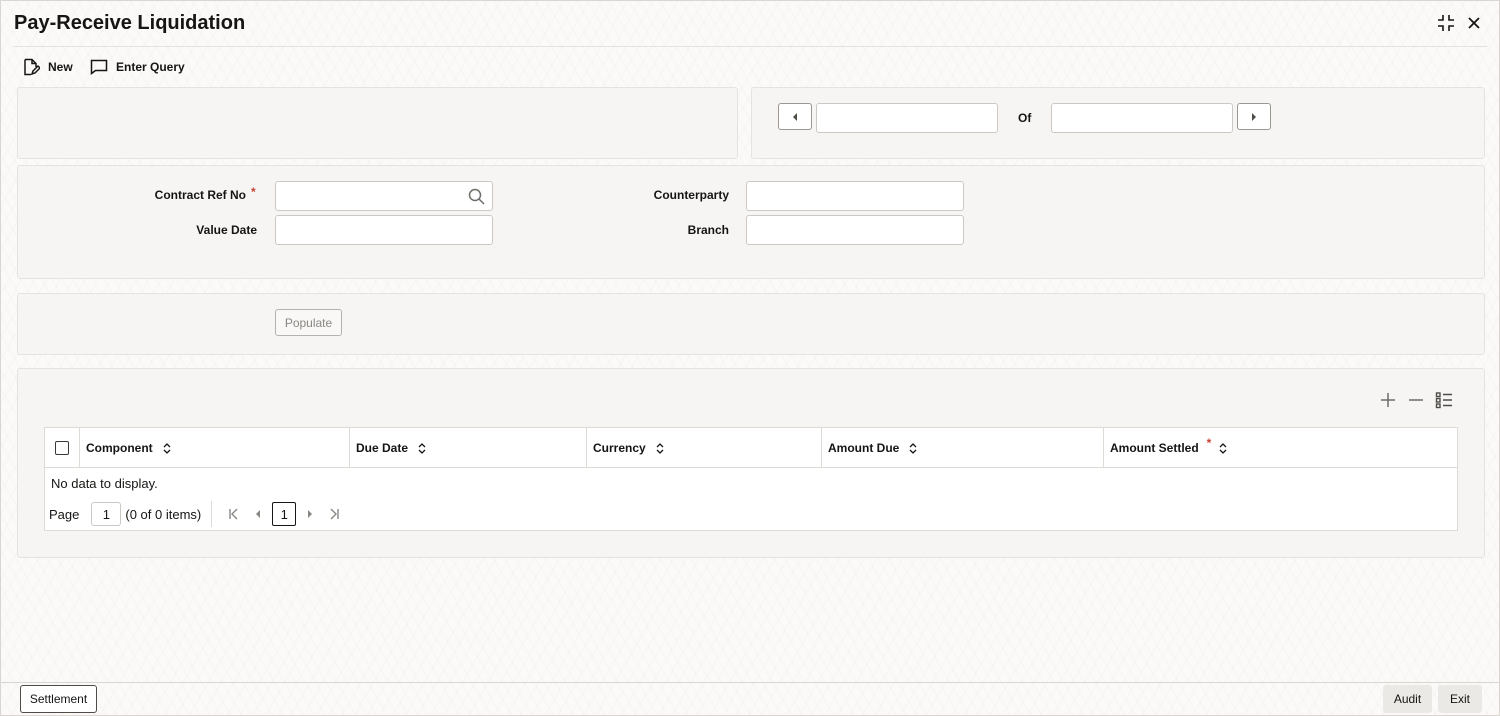  Describe the element at coordinates (308, 322) in the screenshot. I see `populate-button: Populate` at that location.